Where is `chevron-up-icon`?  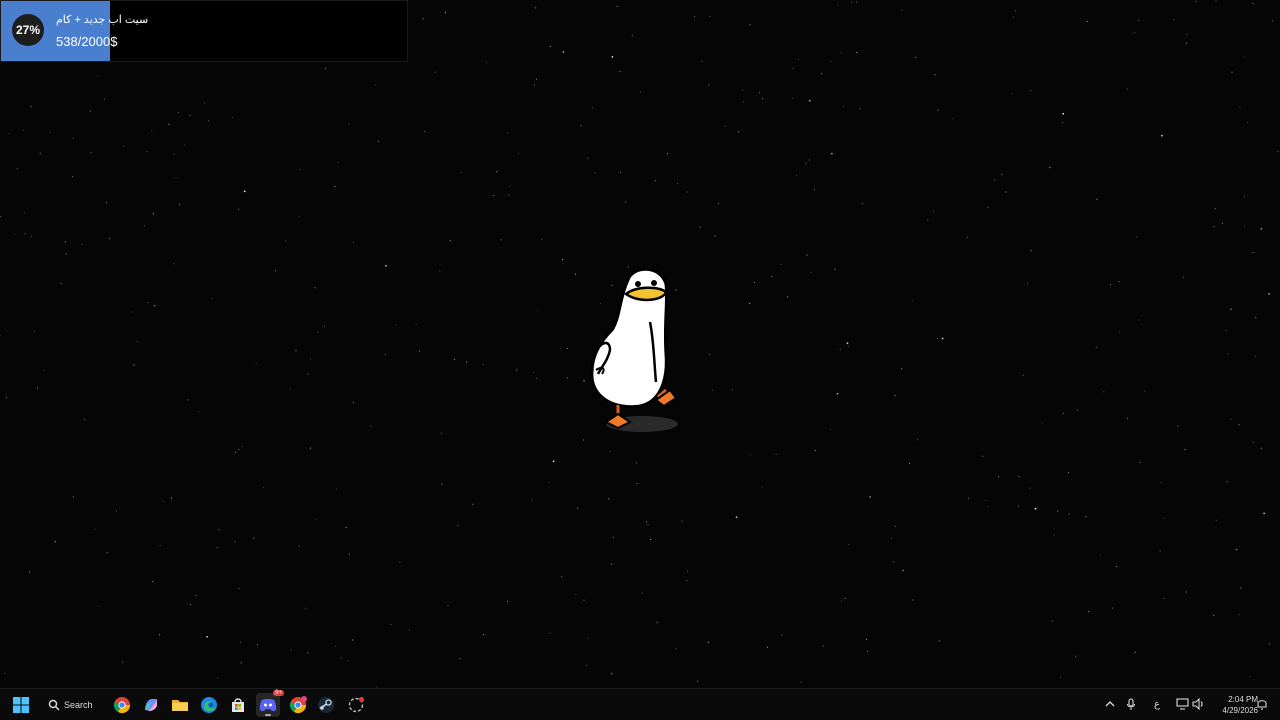 chevron-up-icon is located at coordinates (1110, 704).